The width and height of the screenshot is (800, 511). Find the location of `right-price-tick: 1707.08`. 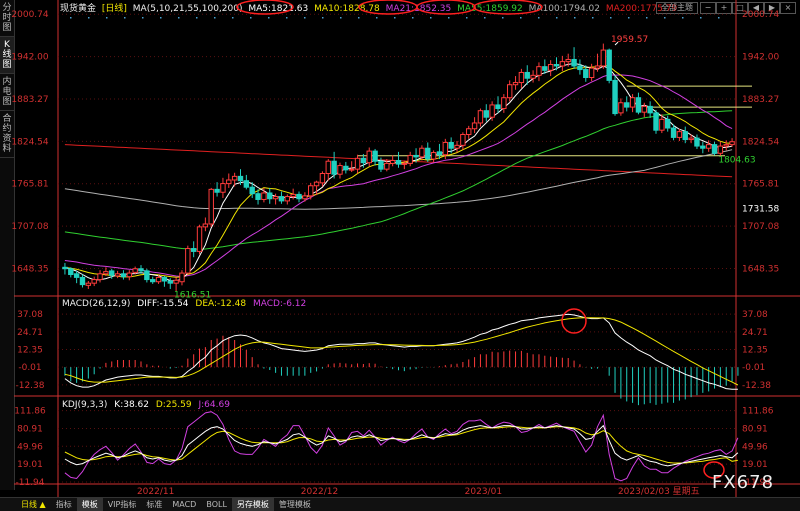

right-price-tick: 1707.08 is located at coordinates (760, 227).